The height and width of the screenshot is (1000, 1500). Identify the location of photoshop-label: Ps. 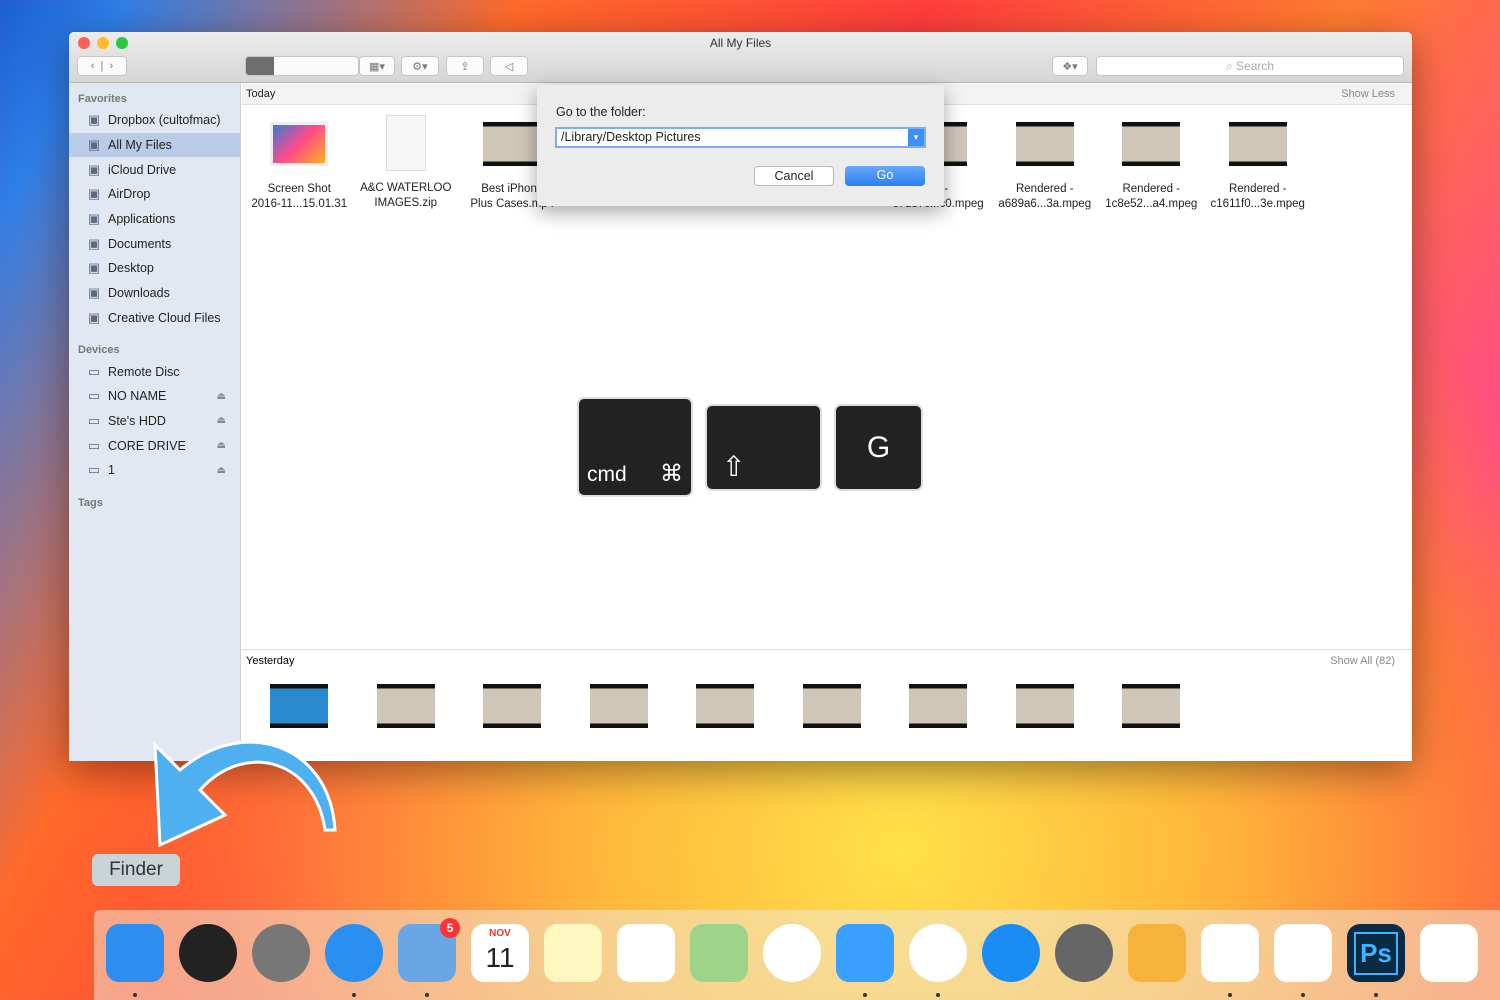
(1376, 953).